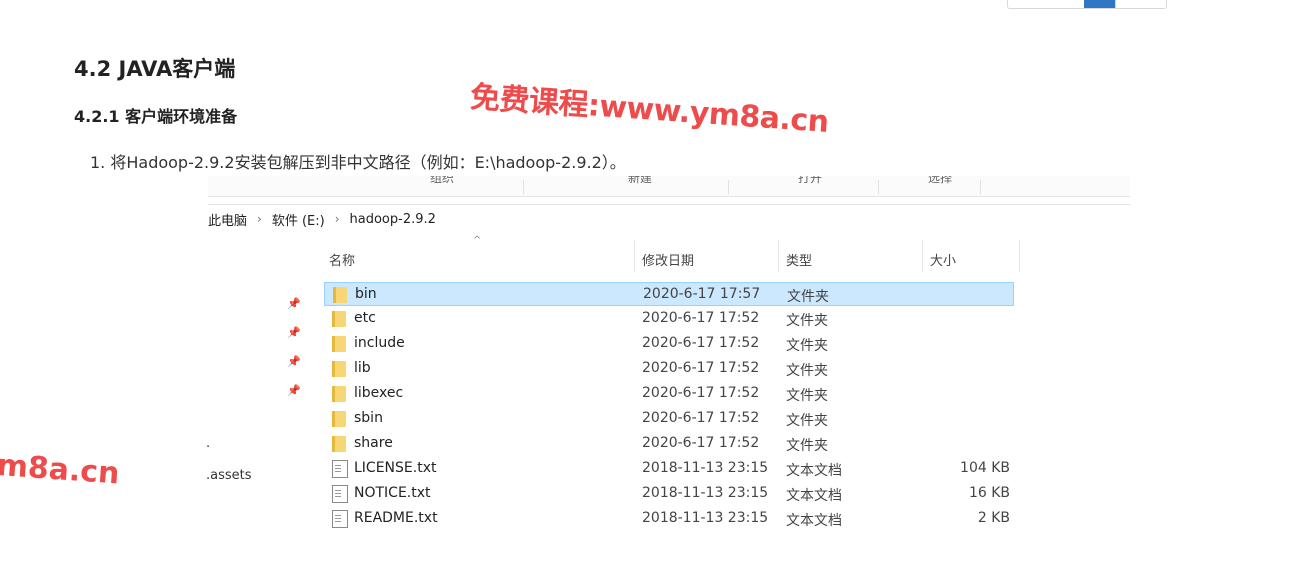  I want to click on column-header-name: 名称, so click(342, 259).